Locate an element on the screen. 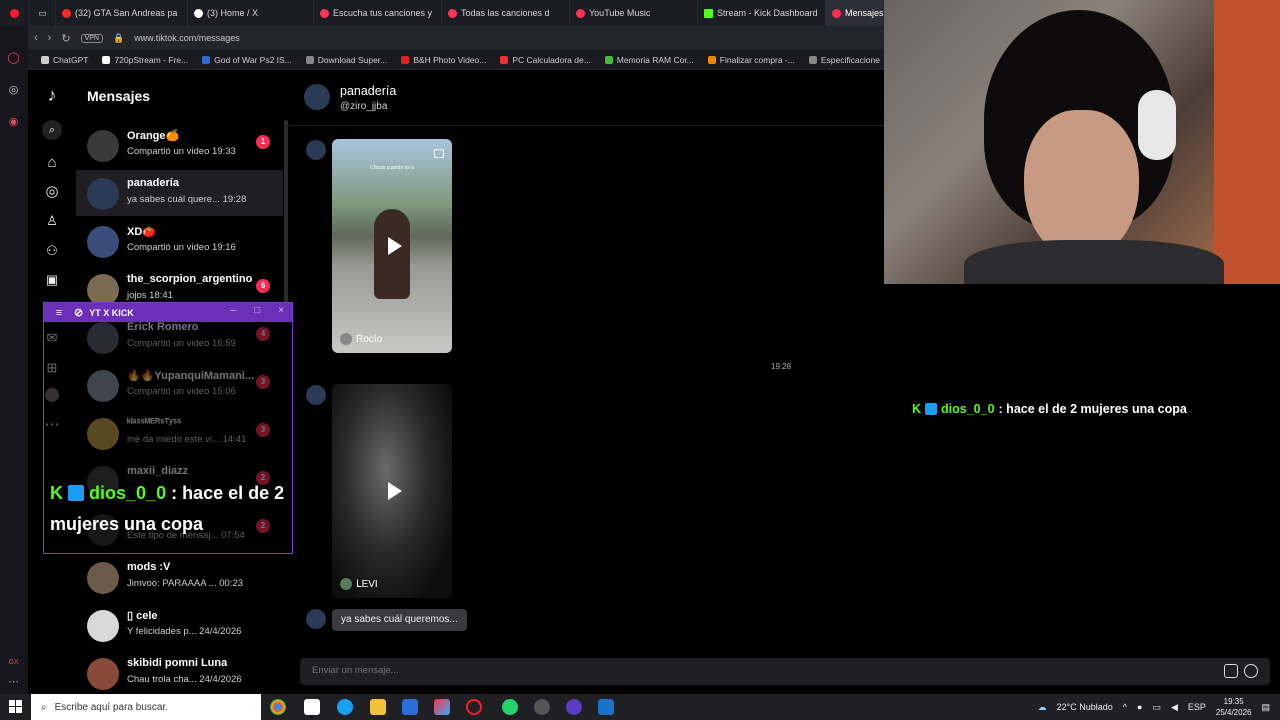 Image resolution: width=1280 pixels, height=720 pixels. opera-logo-icon: ◯ is located at coordinates (13, 58).